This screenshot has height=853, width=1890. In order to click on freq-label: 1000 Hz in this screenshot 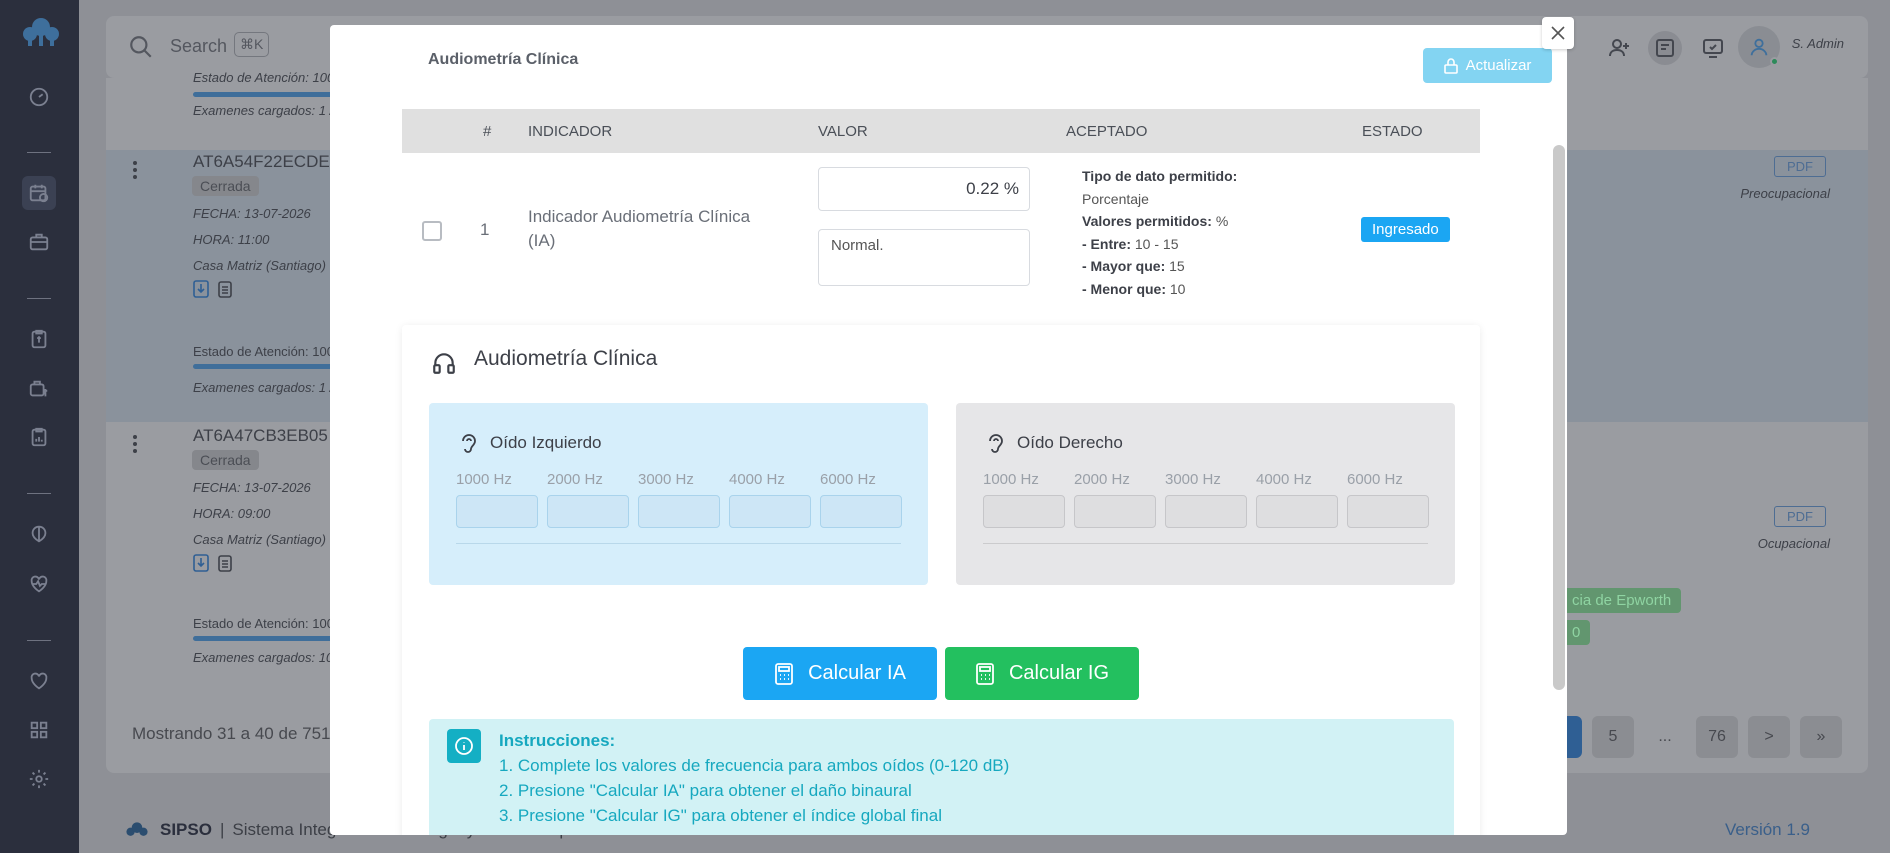, I will do `click(1011, 479)`.